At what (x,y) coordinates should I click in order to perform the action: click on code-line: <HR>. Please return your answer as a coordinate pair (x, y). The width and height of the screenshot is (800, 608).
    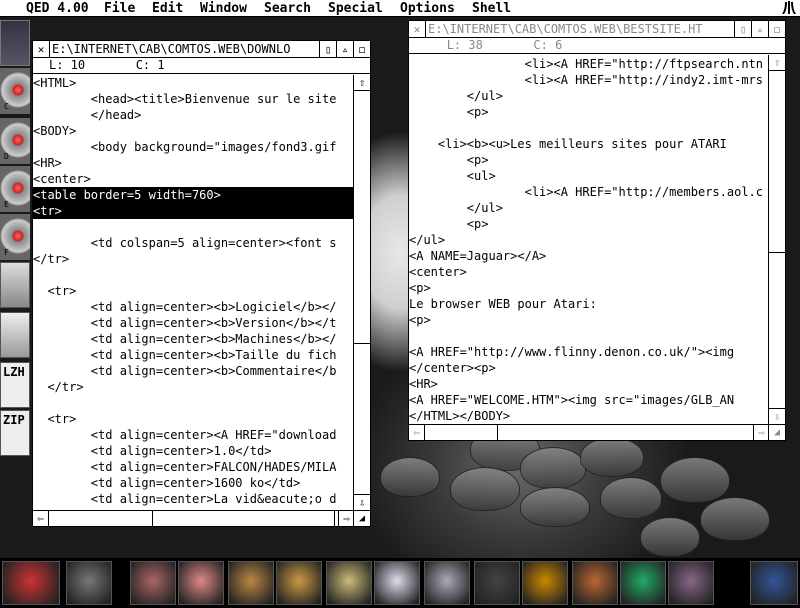
    Looking at the image, I should click on (589, 384).